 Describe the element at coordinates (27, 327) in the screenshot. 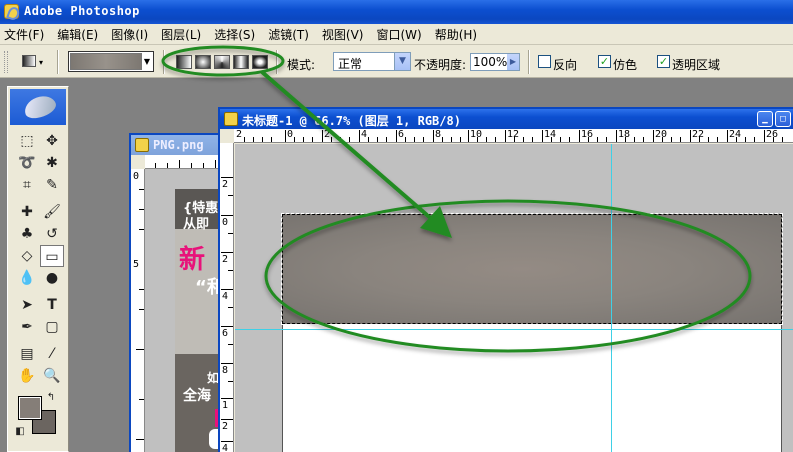

I see `pen-icon: ✒` at that location.